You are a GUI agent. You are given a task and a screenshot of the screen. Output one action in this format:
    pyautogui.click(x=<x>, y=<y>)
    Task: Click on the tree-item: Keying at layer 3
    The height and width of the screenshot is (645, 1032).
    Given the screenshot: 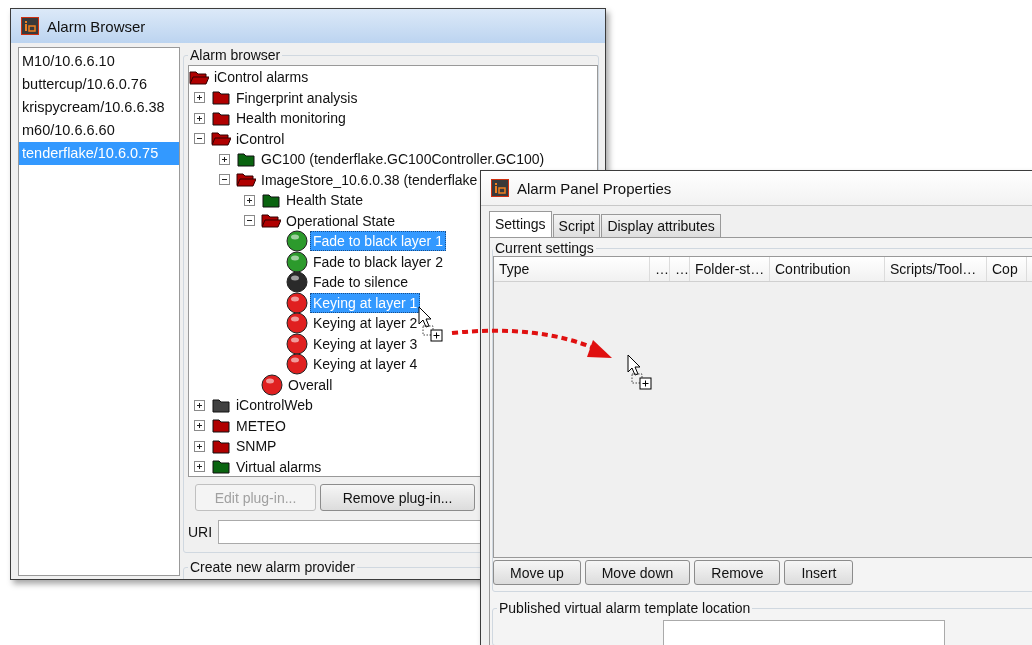 What is the action you would take?
    pyautogui.click(x=365, y=343)
    